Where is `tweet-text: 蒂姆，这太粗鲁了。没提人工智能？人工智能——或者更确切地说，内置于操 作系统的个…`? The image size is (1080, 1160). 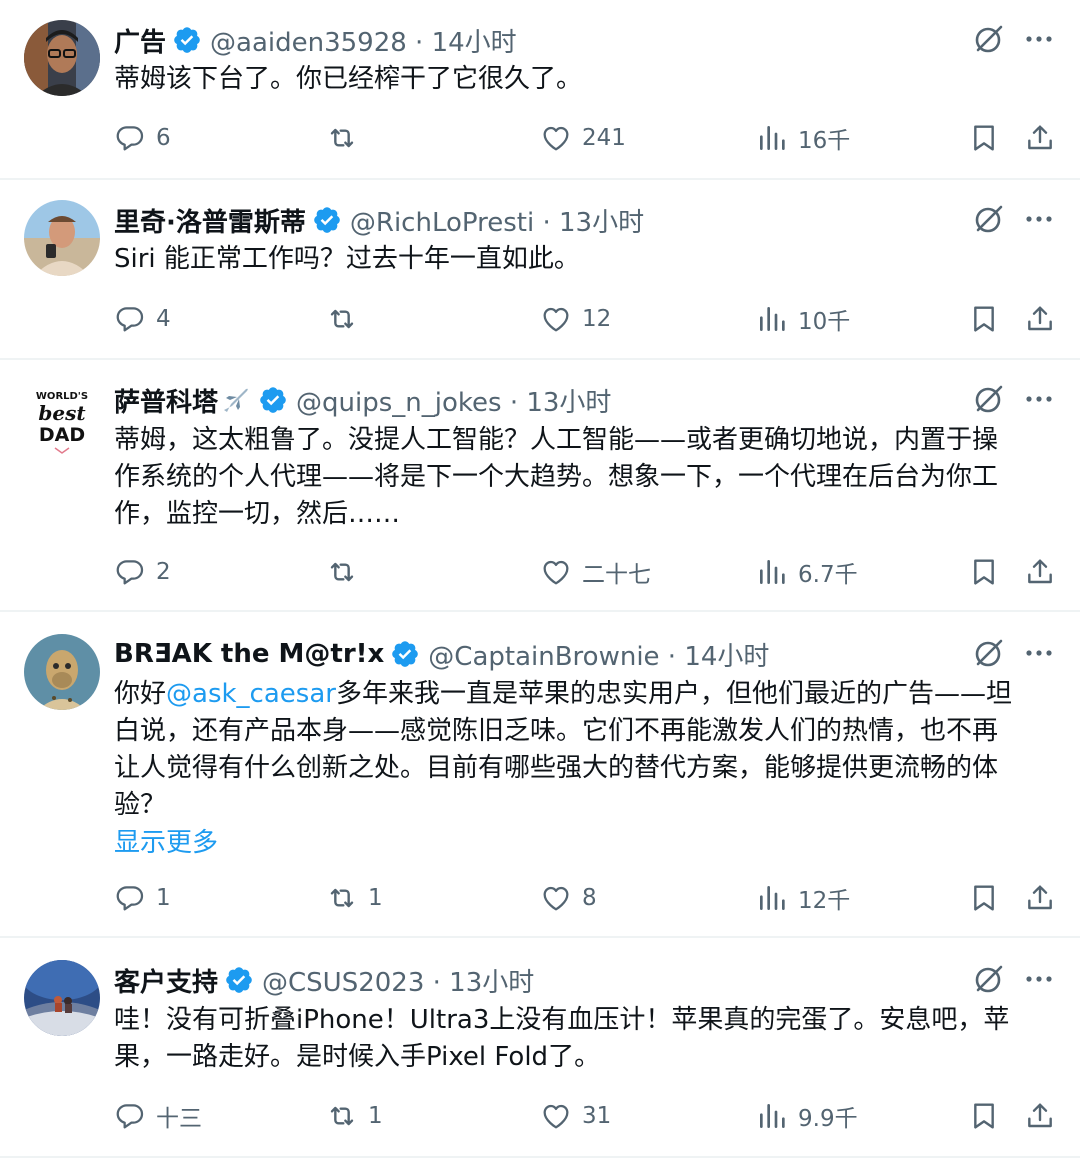
tweet-text: 蒂姆，这太粗鲁了。没提人工智能？人工智能——或者更确切地说，内置于操 作系统的个… is located at coordinates (580, 477).